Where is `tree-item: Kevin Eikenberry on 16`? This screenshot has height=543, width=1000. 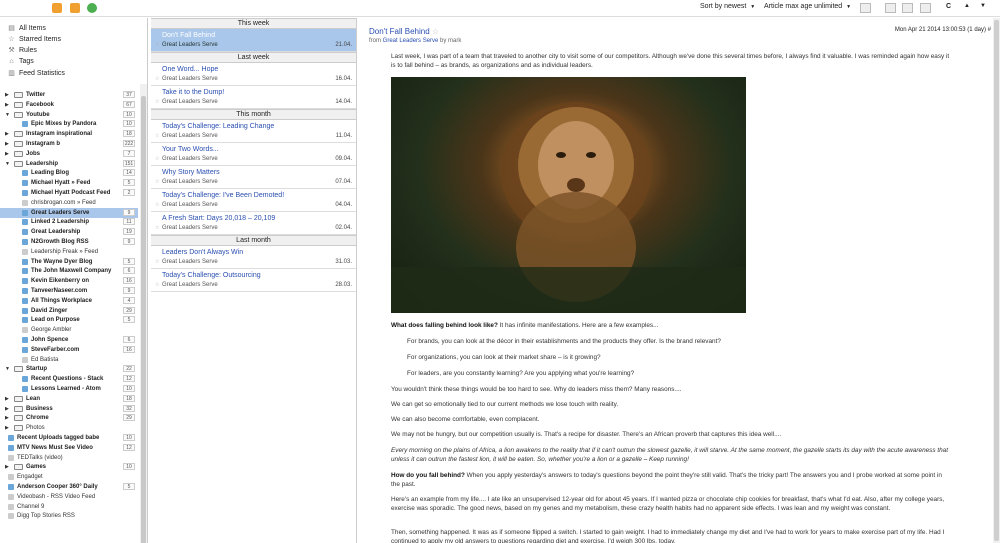 tree-item: Kevin Eikenberry on 16 is located at coordinates (69, 281).